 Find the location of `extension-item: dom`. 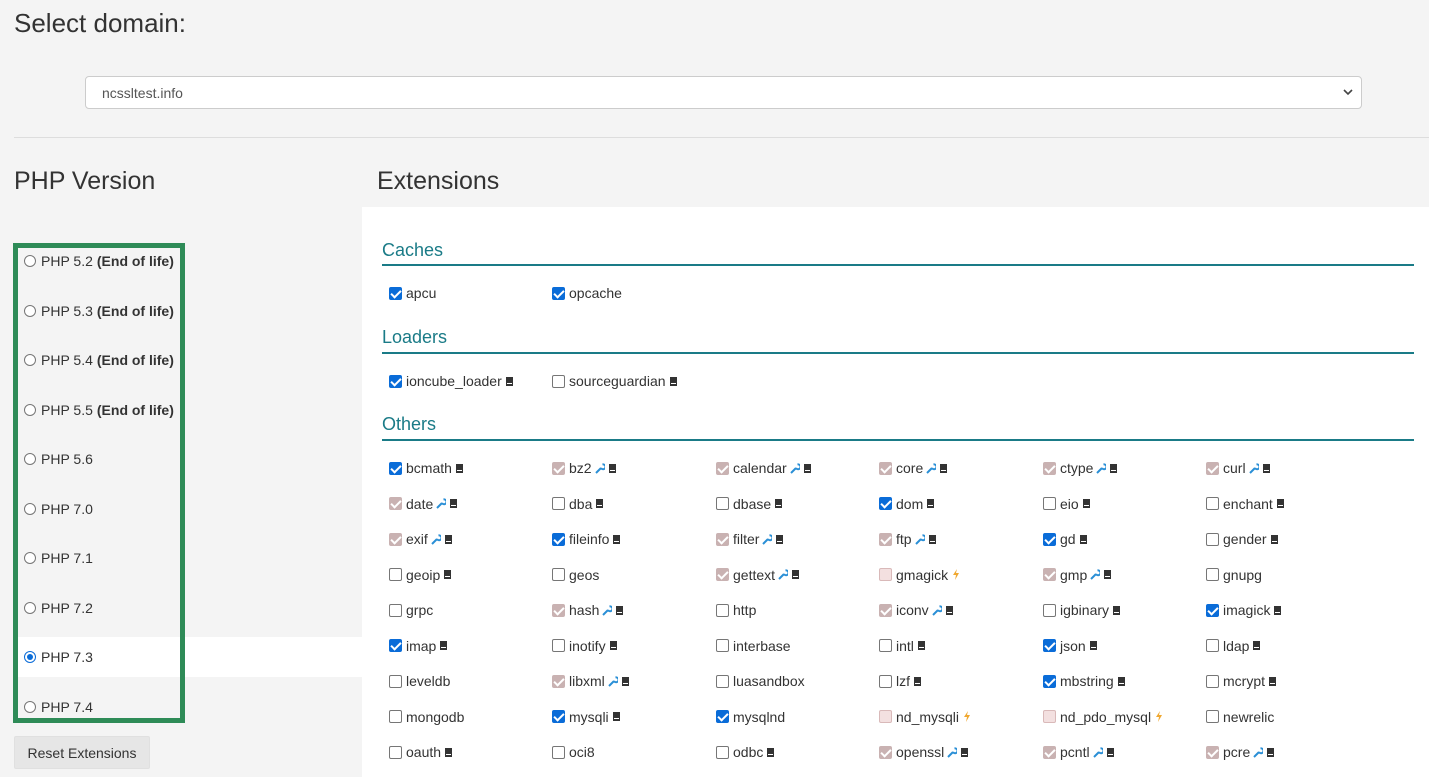

extension-item: dom is located at coordinates (907, 504).